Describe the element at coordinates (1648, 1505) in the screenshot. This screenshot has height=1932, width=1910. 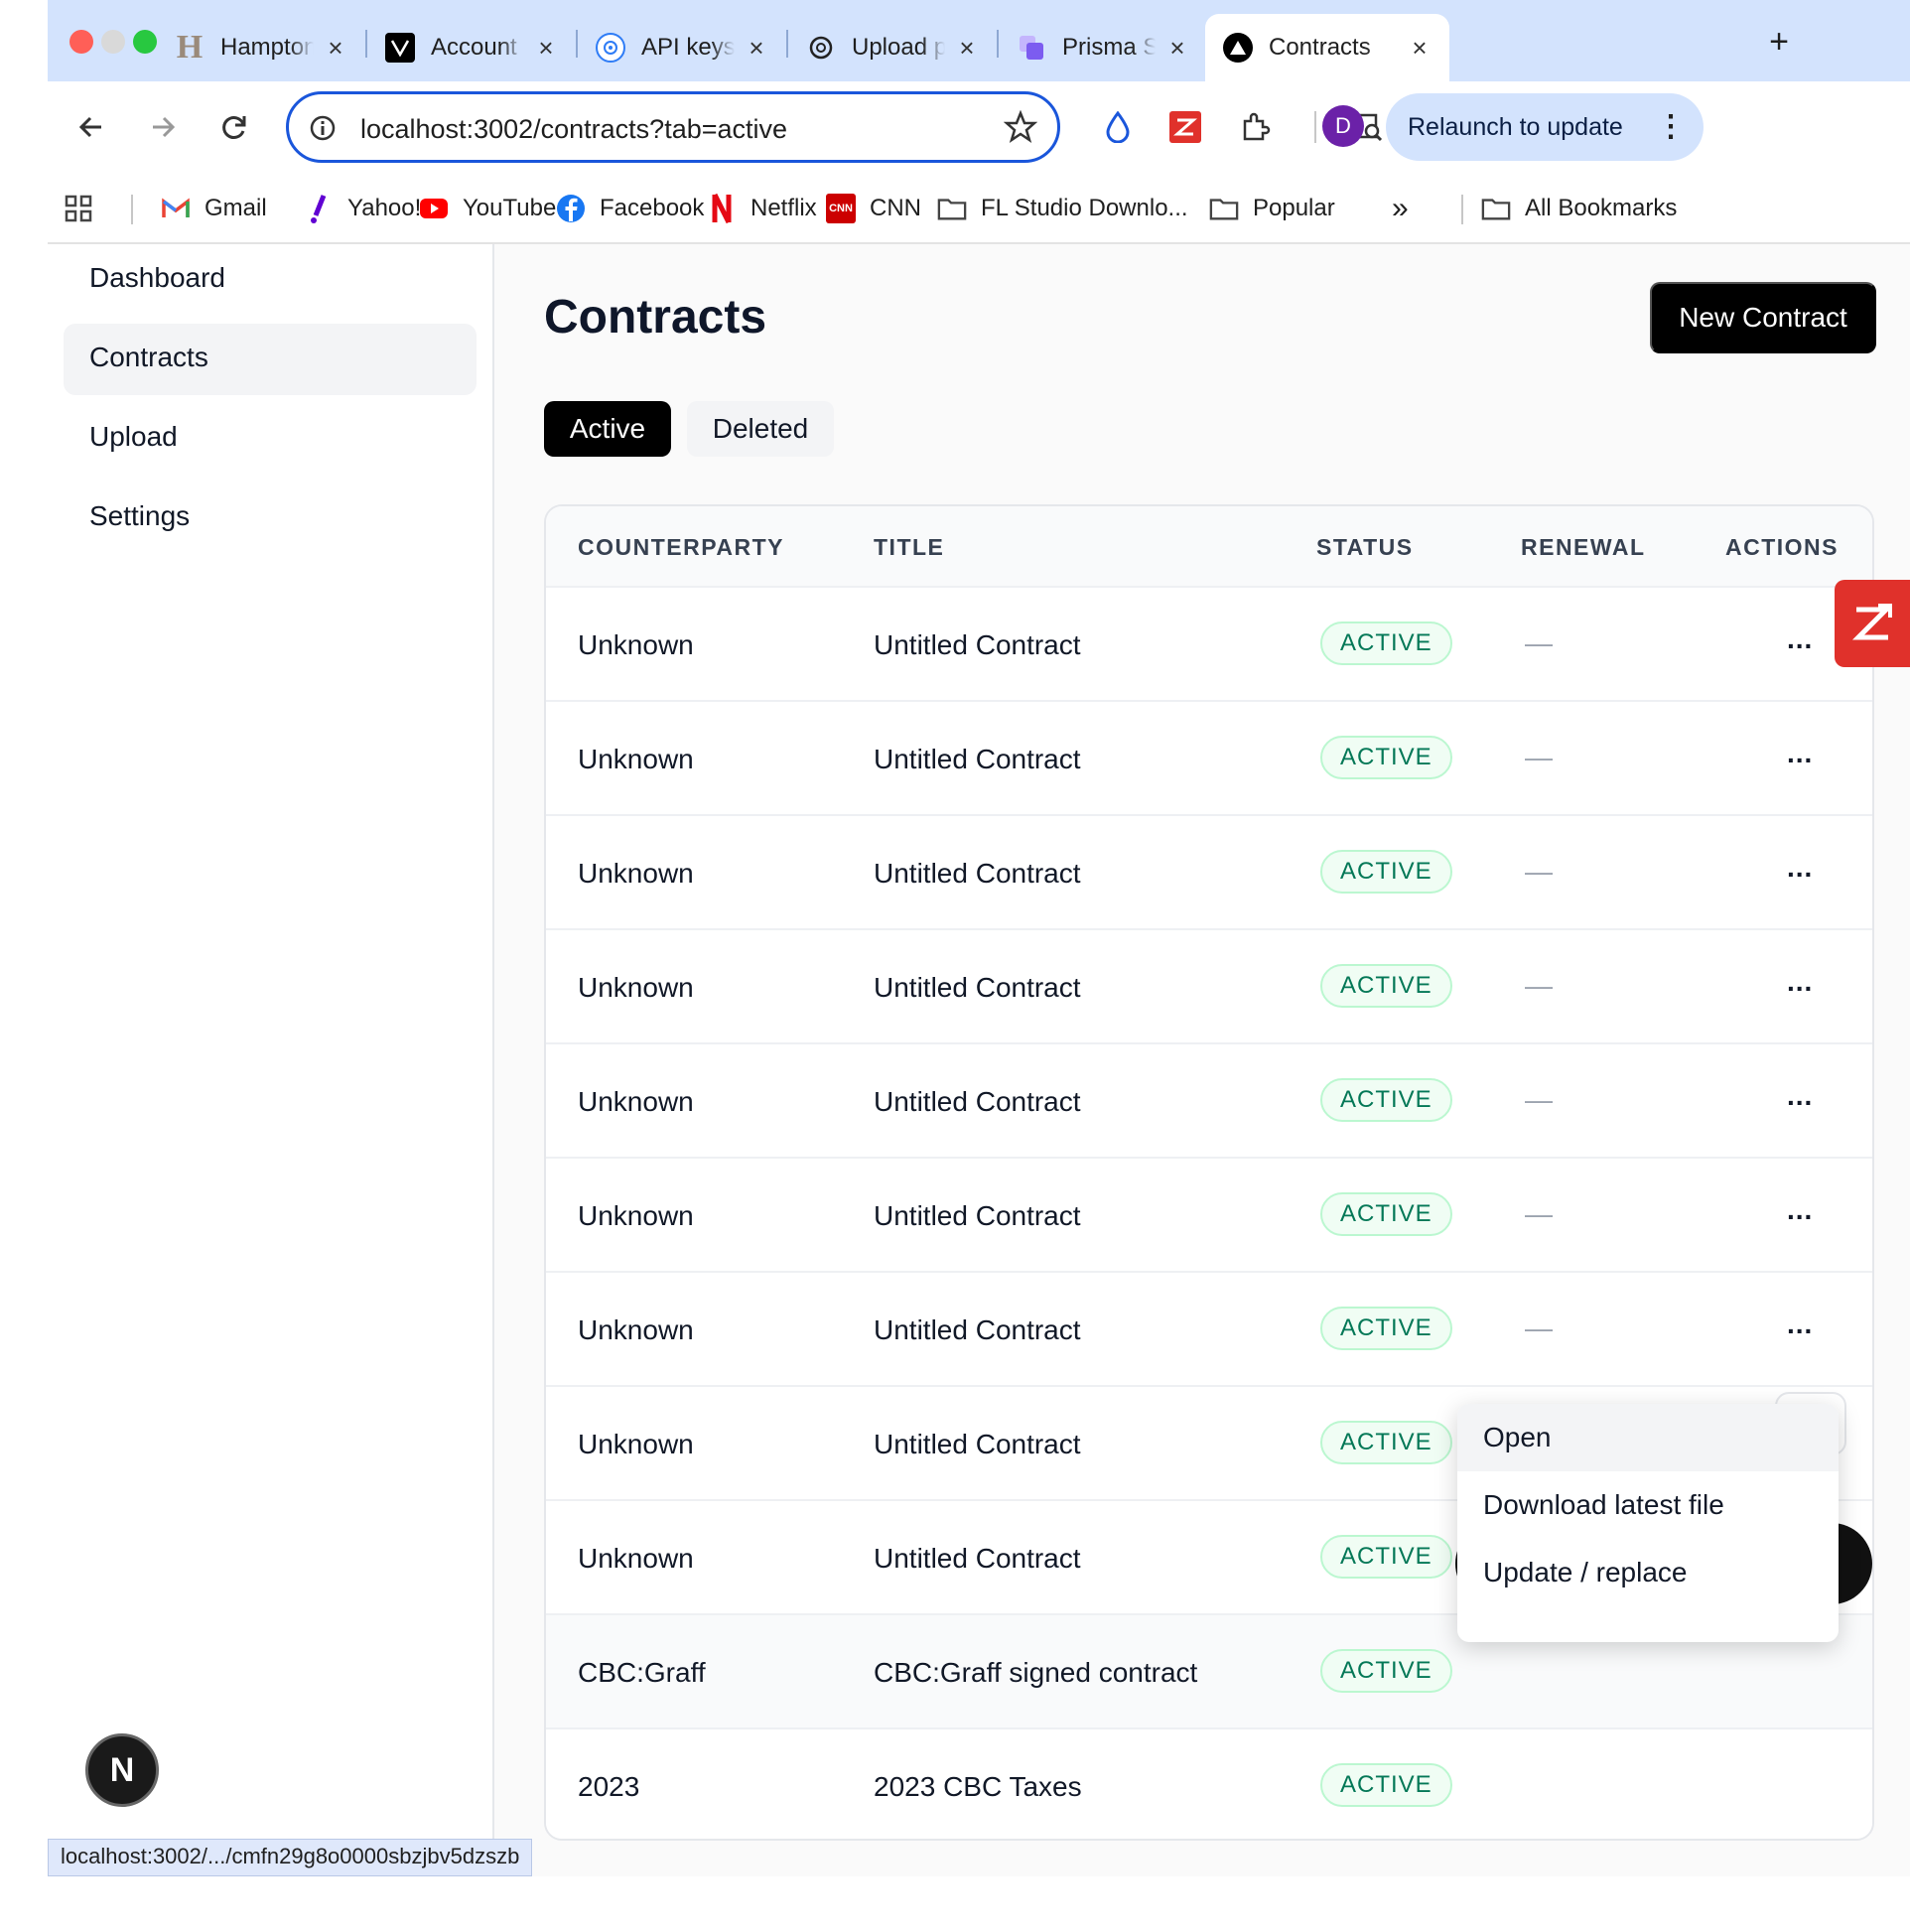
I see `menu-item-download-latest-file: Download latest file` at that location.